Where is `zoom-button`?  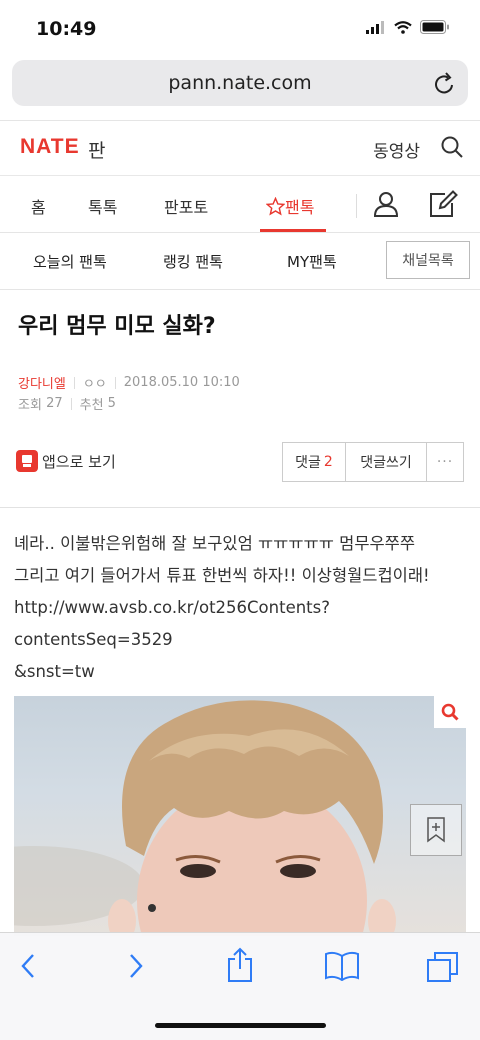 zoom-button is located at coordinates (450, 712).